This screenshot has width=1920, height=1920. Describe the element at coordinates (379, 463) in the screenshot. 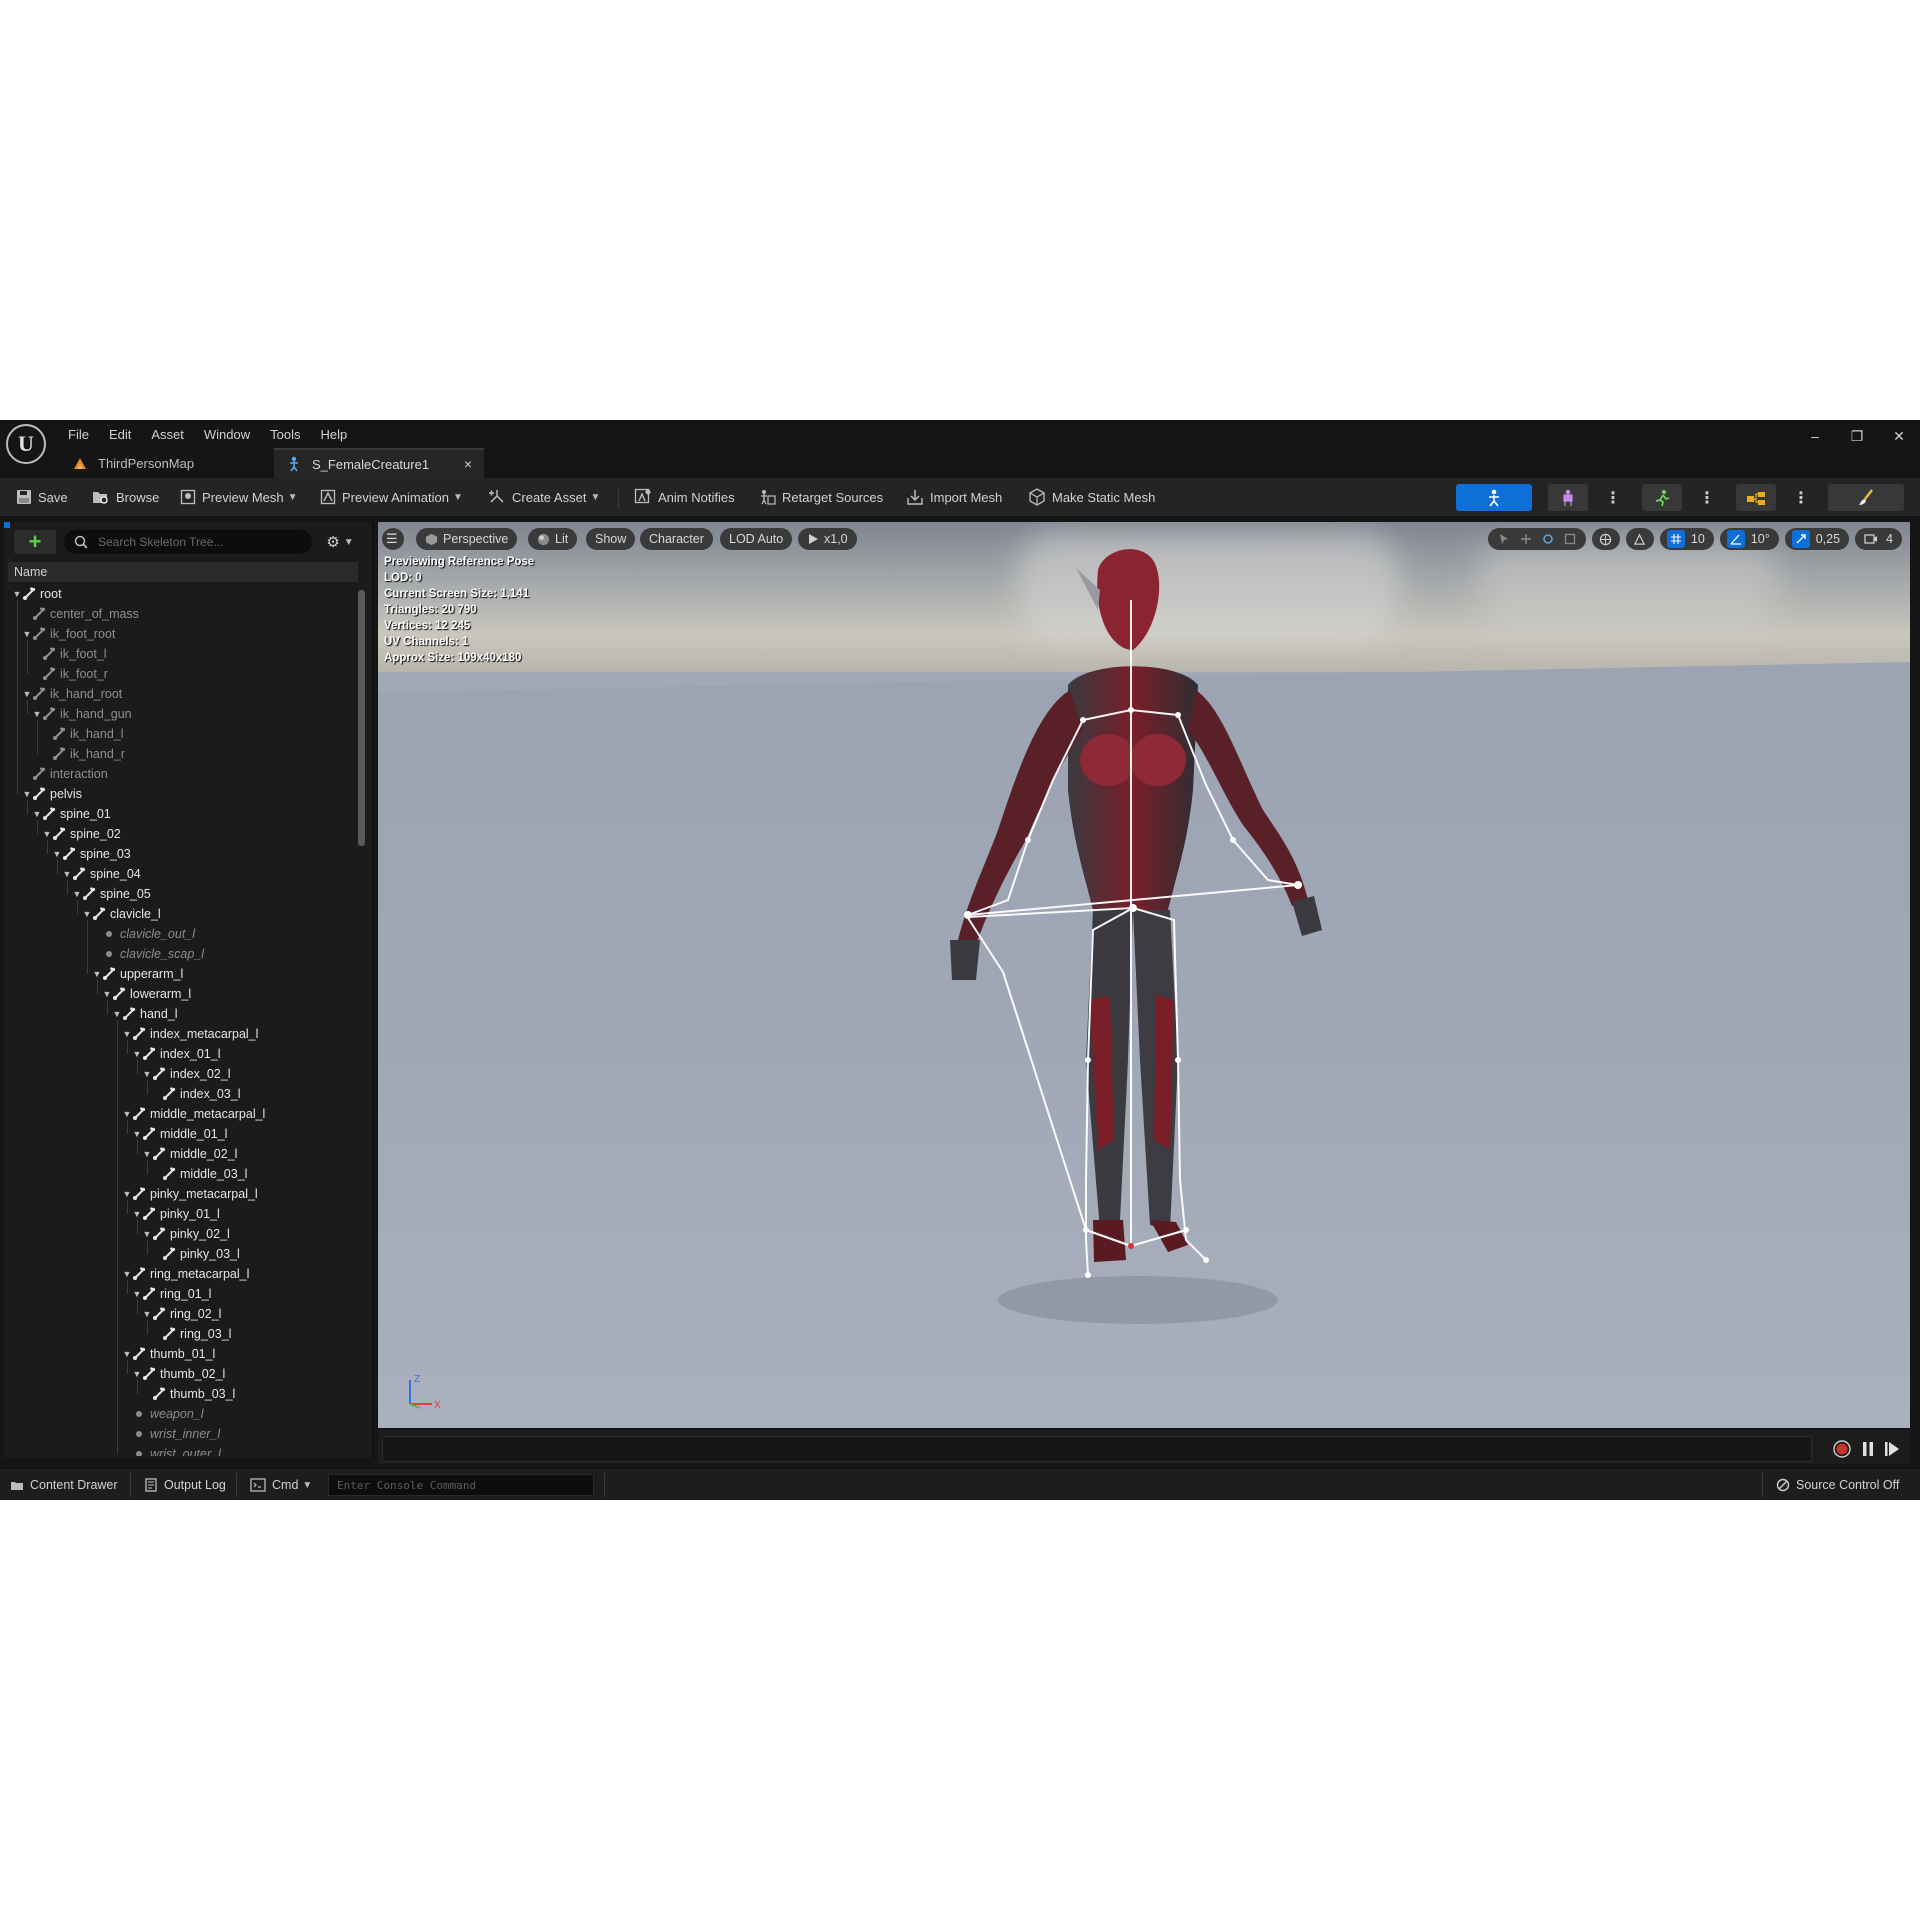

I see `tab-s-femalecreature1: S_FemaleCreature1 ×` at that location.